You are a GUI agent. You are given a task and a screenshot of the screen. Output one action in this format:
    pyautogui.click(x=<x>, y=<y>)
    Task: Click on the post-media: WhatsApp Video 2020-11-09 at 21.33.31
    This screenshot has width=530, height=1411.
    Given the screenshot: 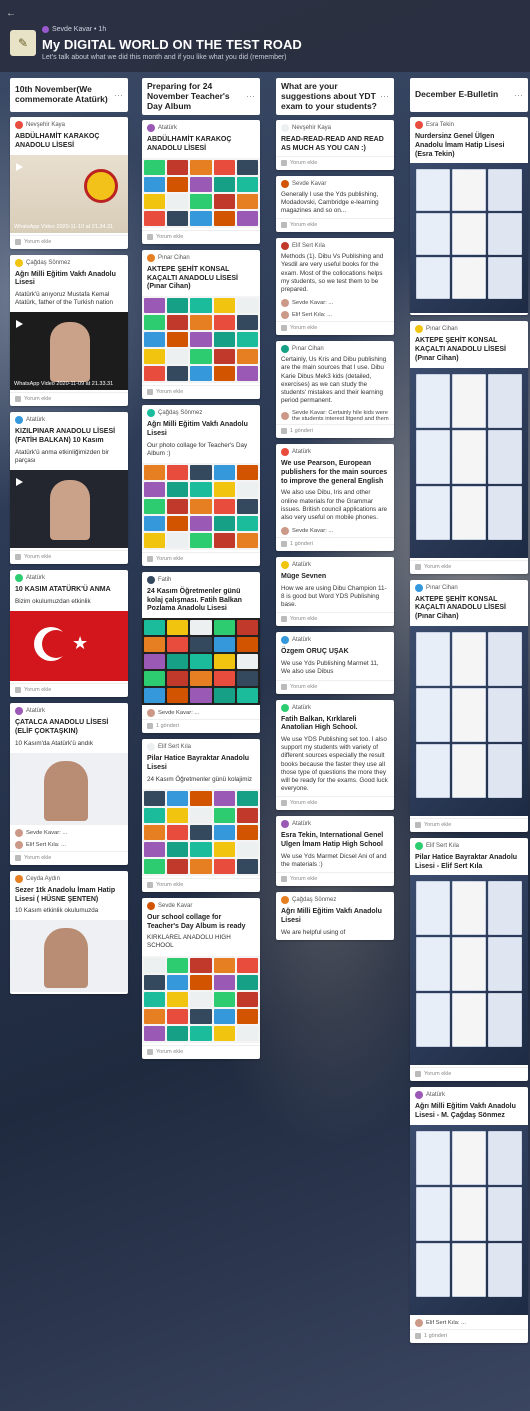 What is the action you would take?
    pyautogui.click(x=69, y=351)
    